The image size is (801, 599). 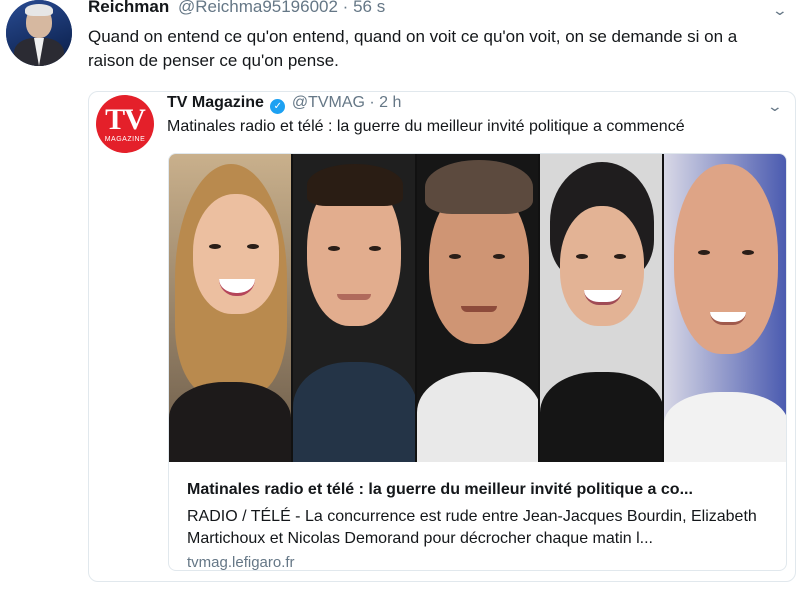 What do you see at coordinates (281, 8) in the screenshot?
I see `author-handle: @Reichma95196002 · 56 s` at bounding box center [281, 8].